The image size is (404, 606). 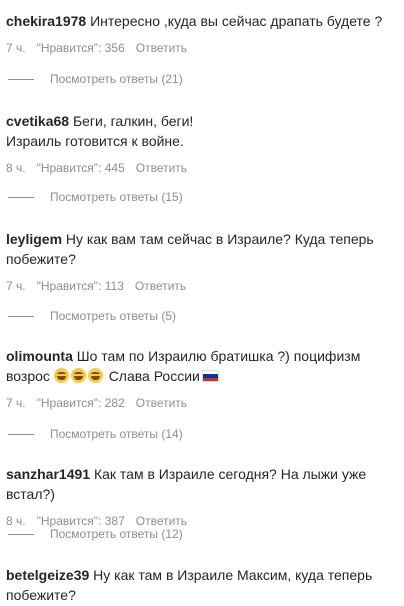 I want to click on comment-likes: "Нравится": 356, so click(x=81, y=48).